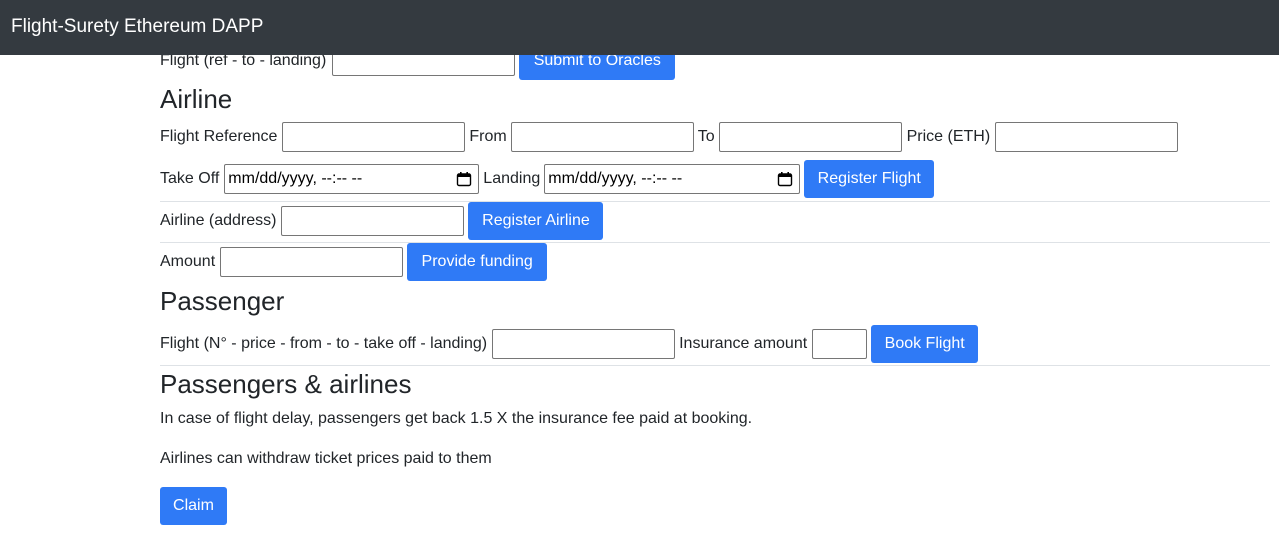  I want to click on navbar-brand: Flight-Surety Ethereum DAPP, so click(137, 27).